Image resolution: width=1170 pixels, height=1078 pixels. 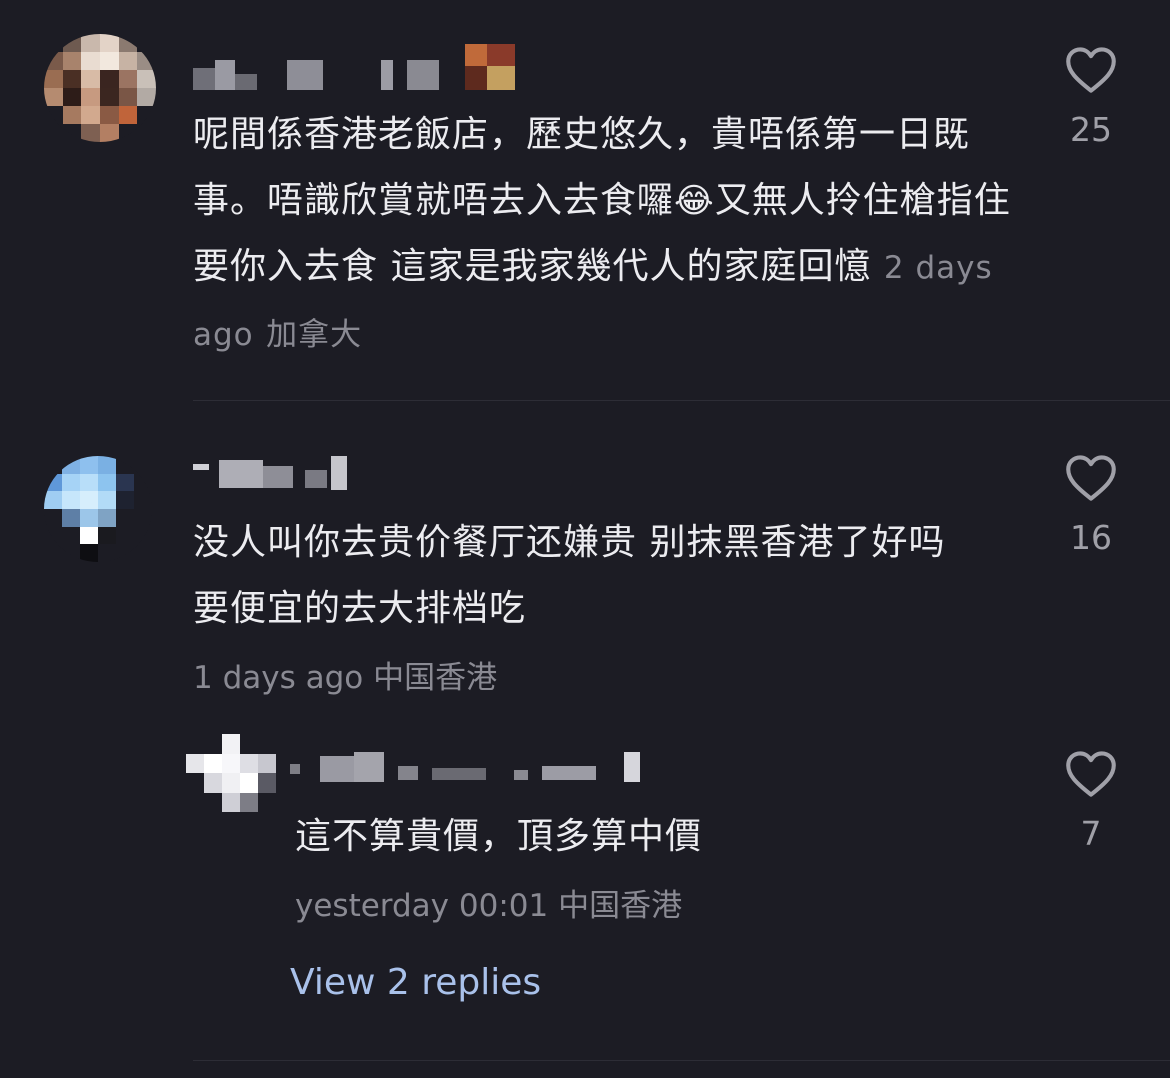 I want to click on comment-location: 中国香港, so click(x=435, y=678).